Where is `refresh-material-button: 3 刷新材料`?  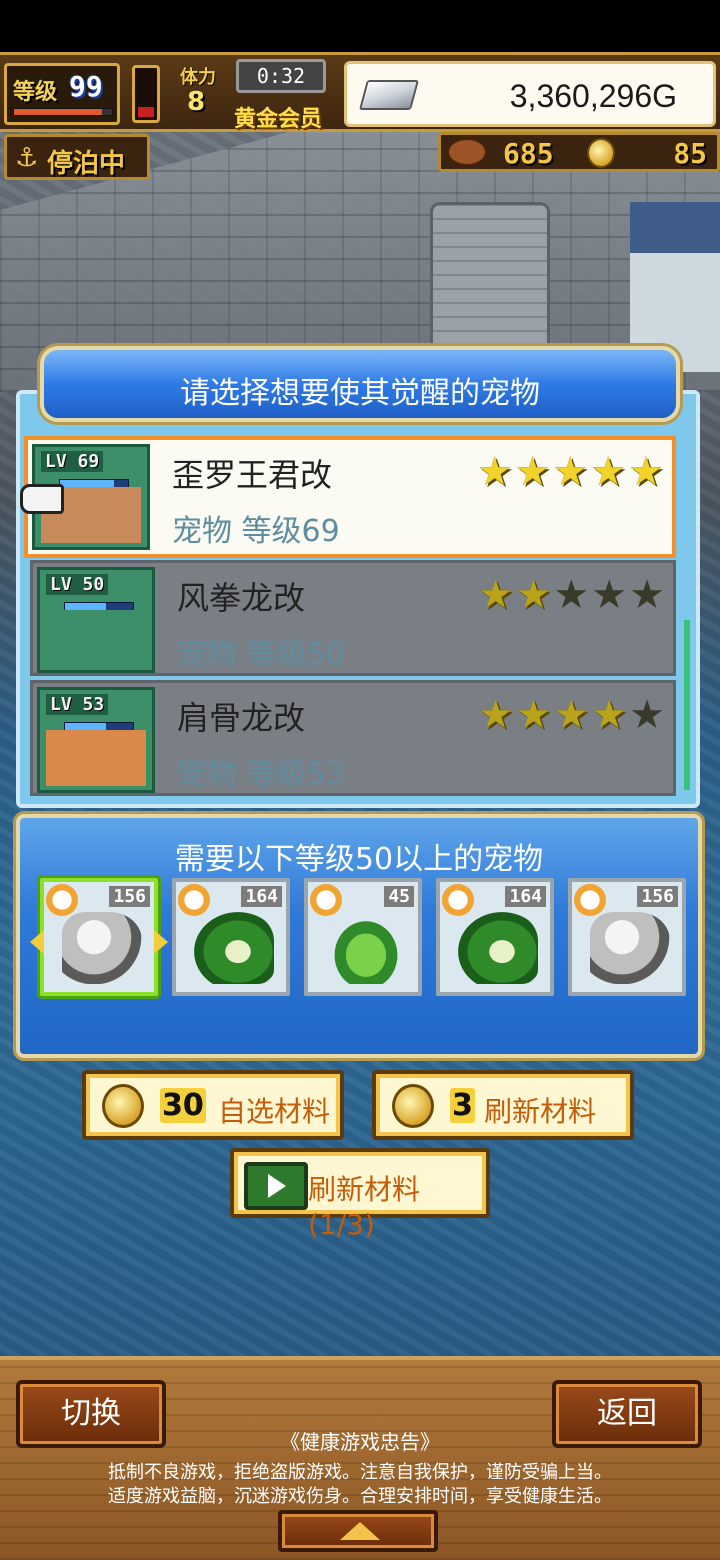 refresh-material-button: 3 刷新材料 is located at coordinates (503, 1105).